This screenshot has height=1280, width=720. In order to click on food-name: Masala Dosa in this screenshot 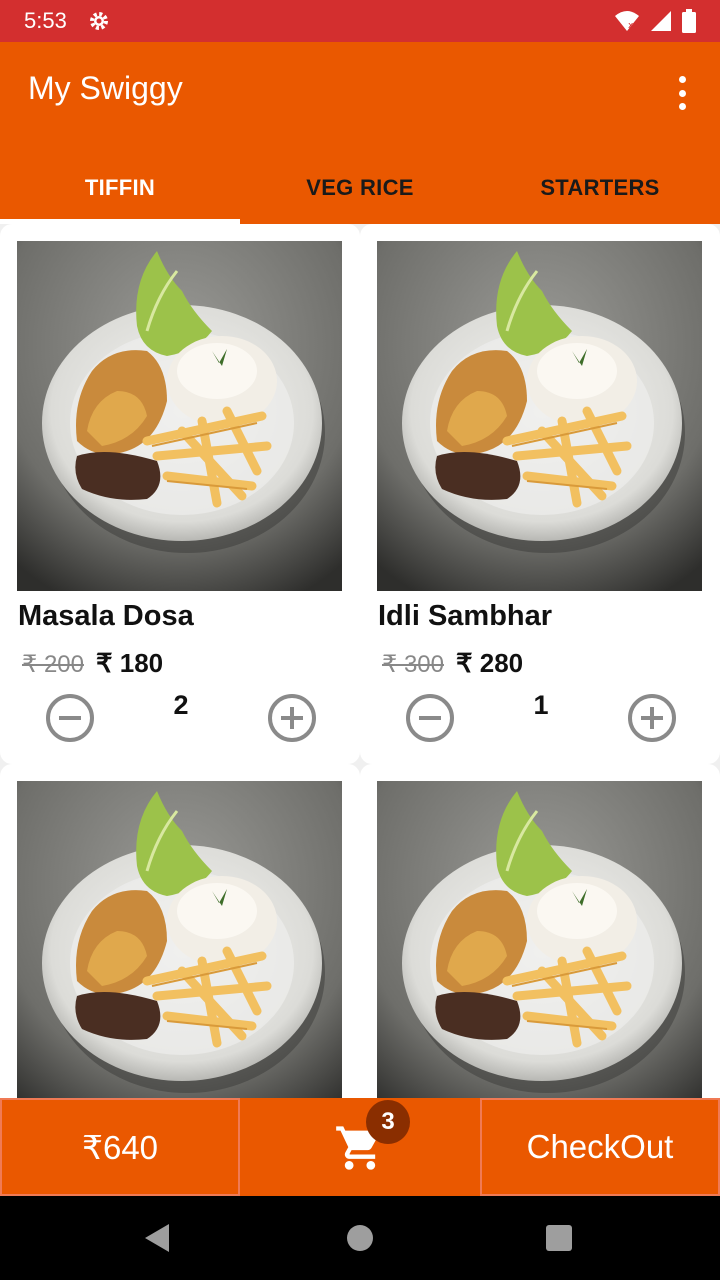, I will do `click(106, 616)`.